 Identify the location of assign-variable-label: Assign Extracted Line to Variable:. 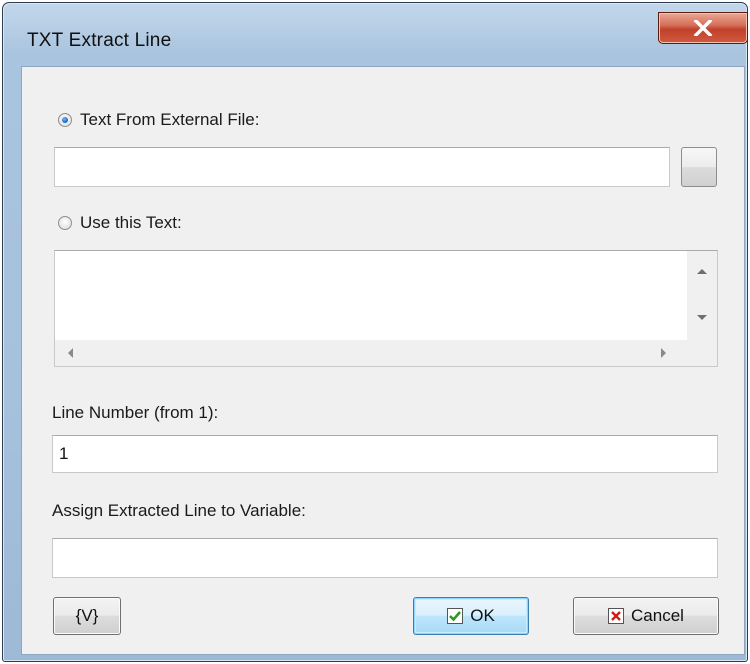
(179, 510).